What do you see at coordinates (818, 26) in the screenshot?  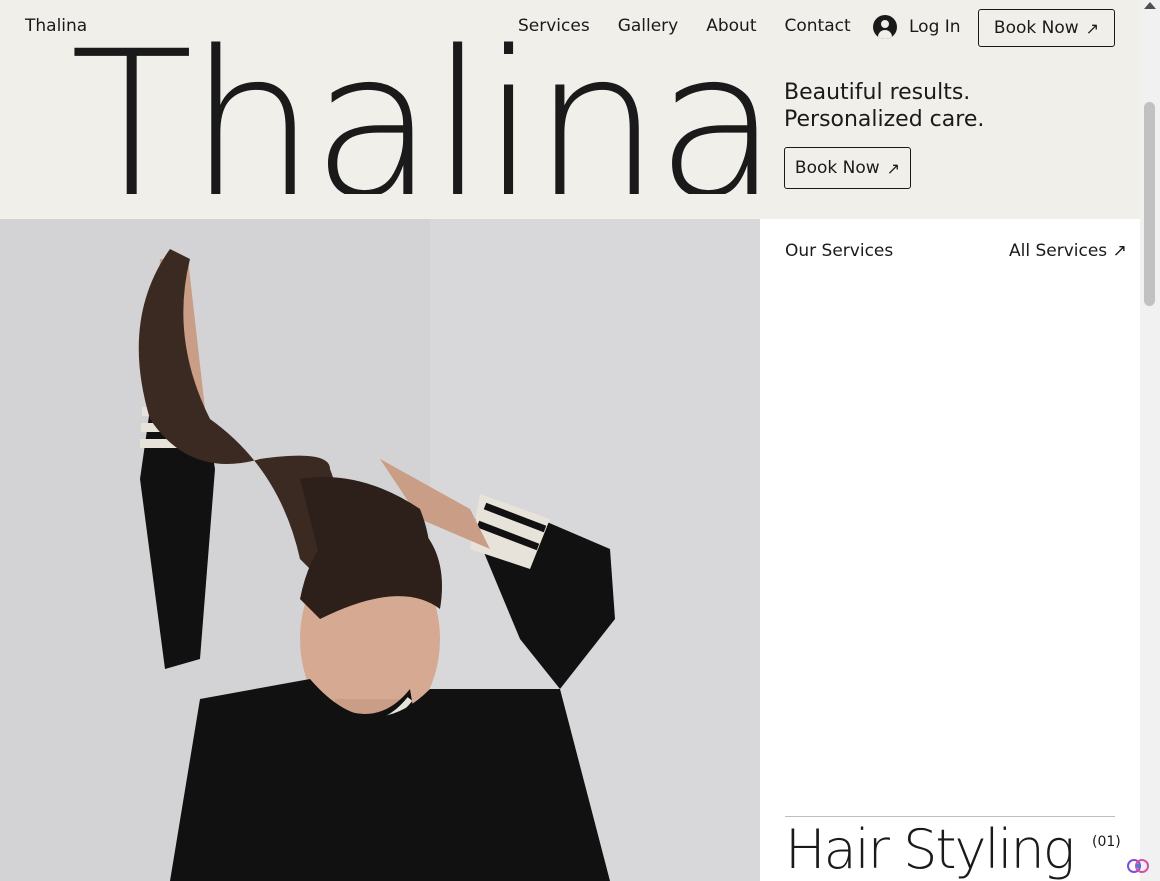 I see `nav-contact-link: Contact` at bounding box center [818, 26].